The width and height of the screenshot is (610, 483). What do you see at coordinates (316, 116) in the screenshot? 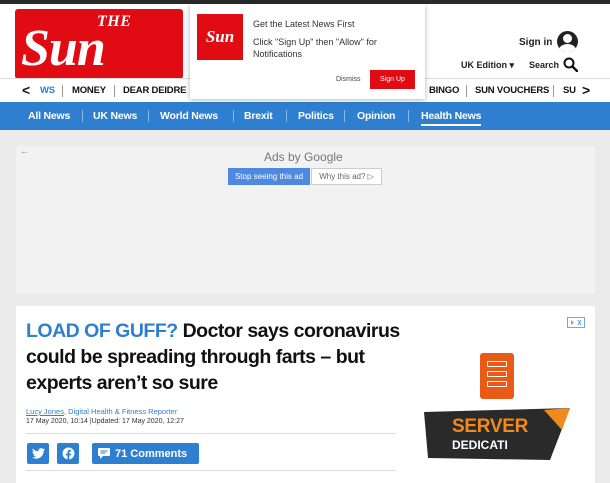
I see `tab-politics: Politics` at bounding box center [316, 116].